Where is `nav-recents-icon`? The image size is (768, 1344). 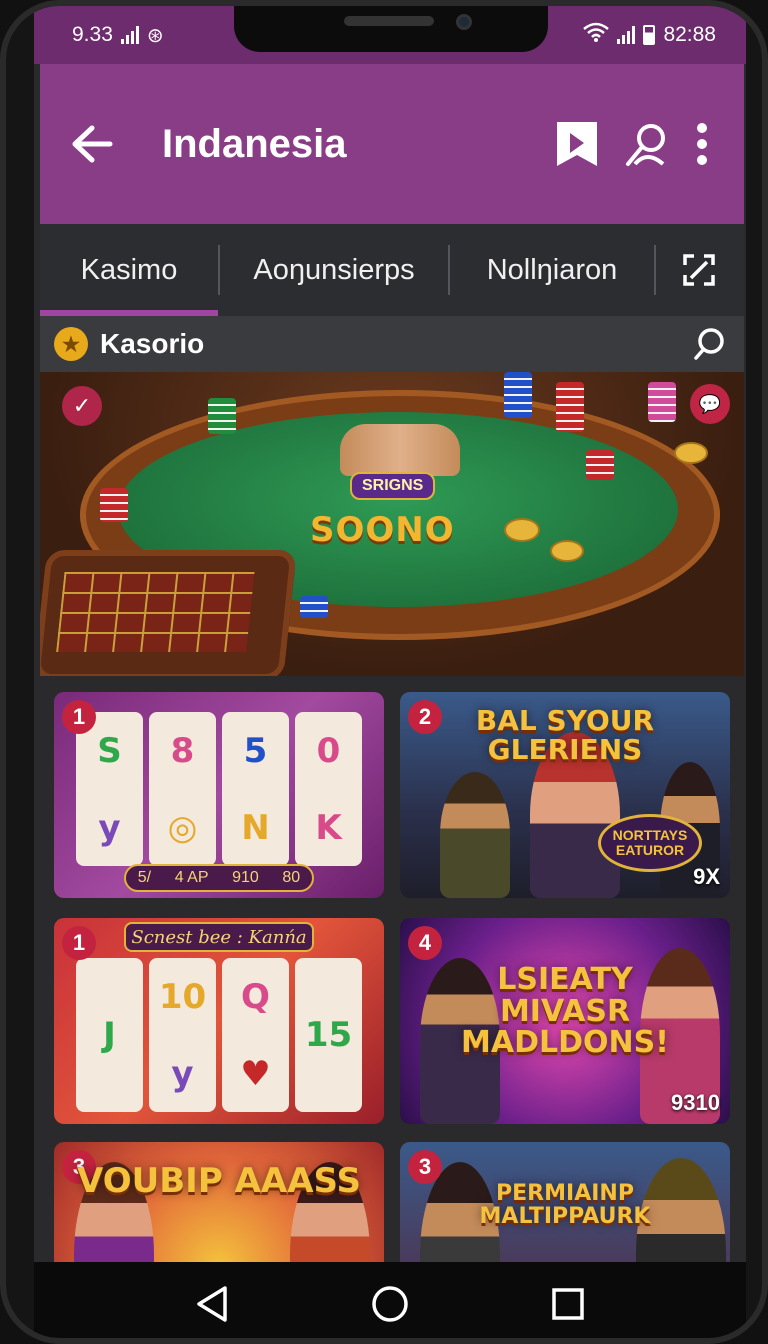
nav-recents-icon is located at coordinates (568, 1303).